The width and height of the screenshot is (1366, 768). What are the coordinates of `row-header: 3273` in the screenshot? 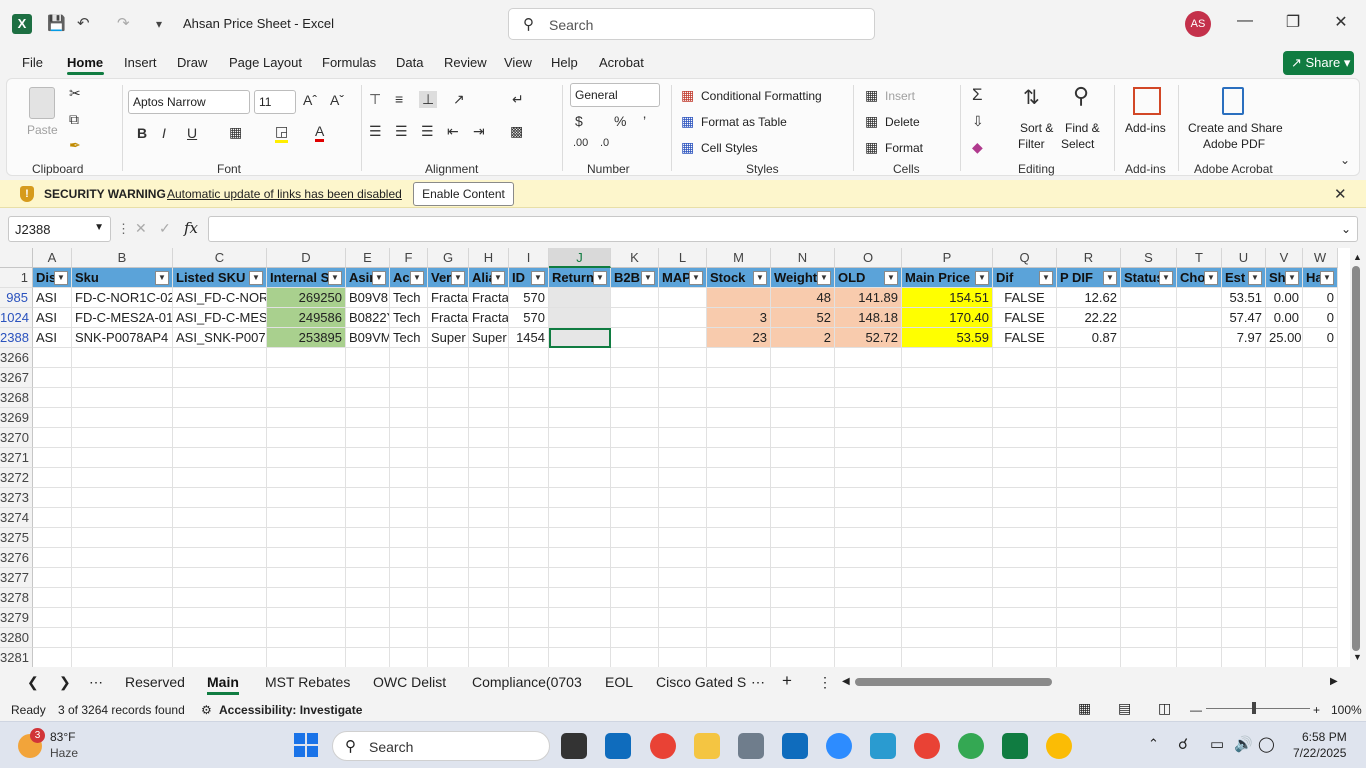 It's located at (16, 498).